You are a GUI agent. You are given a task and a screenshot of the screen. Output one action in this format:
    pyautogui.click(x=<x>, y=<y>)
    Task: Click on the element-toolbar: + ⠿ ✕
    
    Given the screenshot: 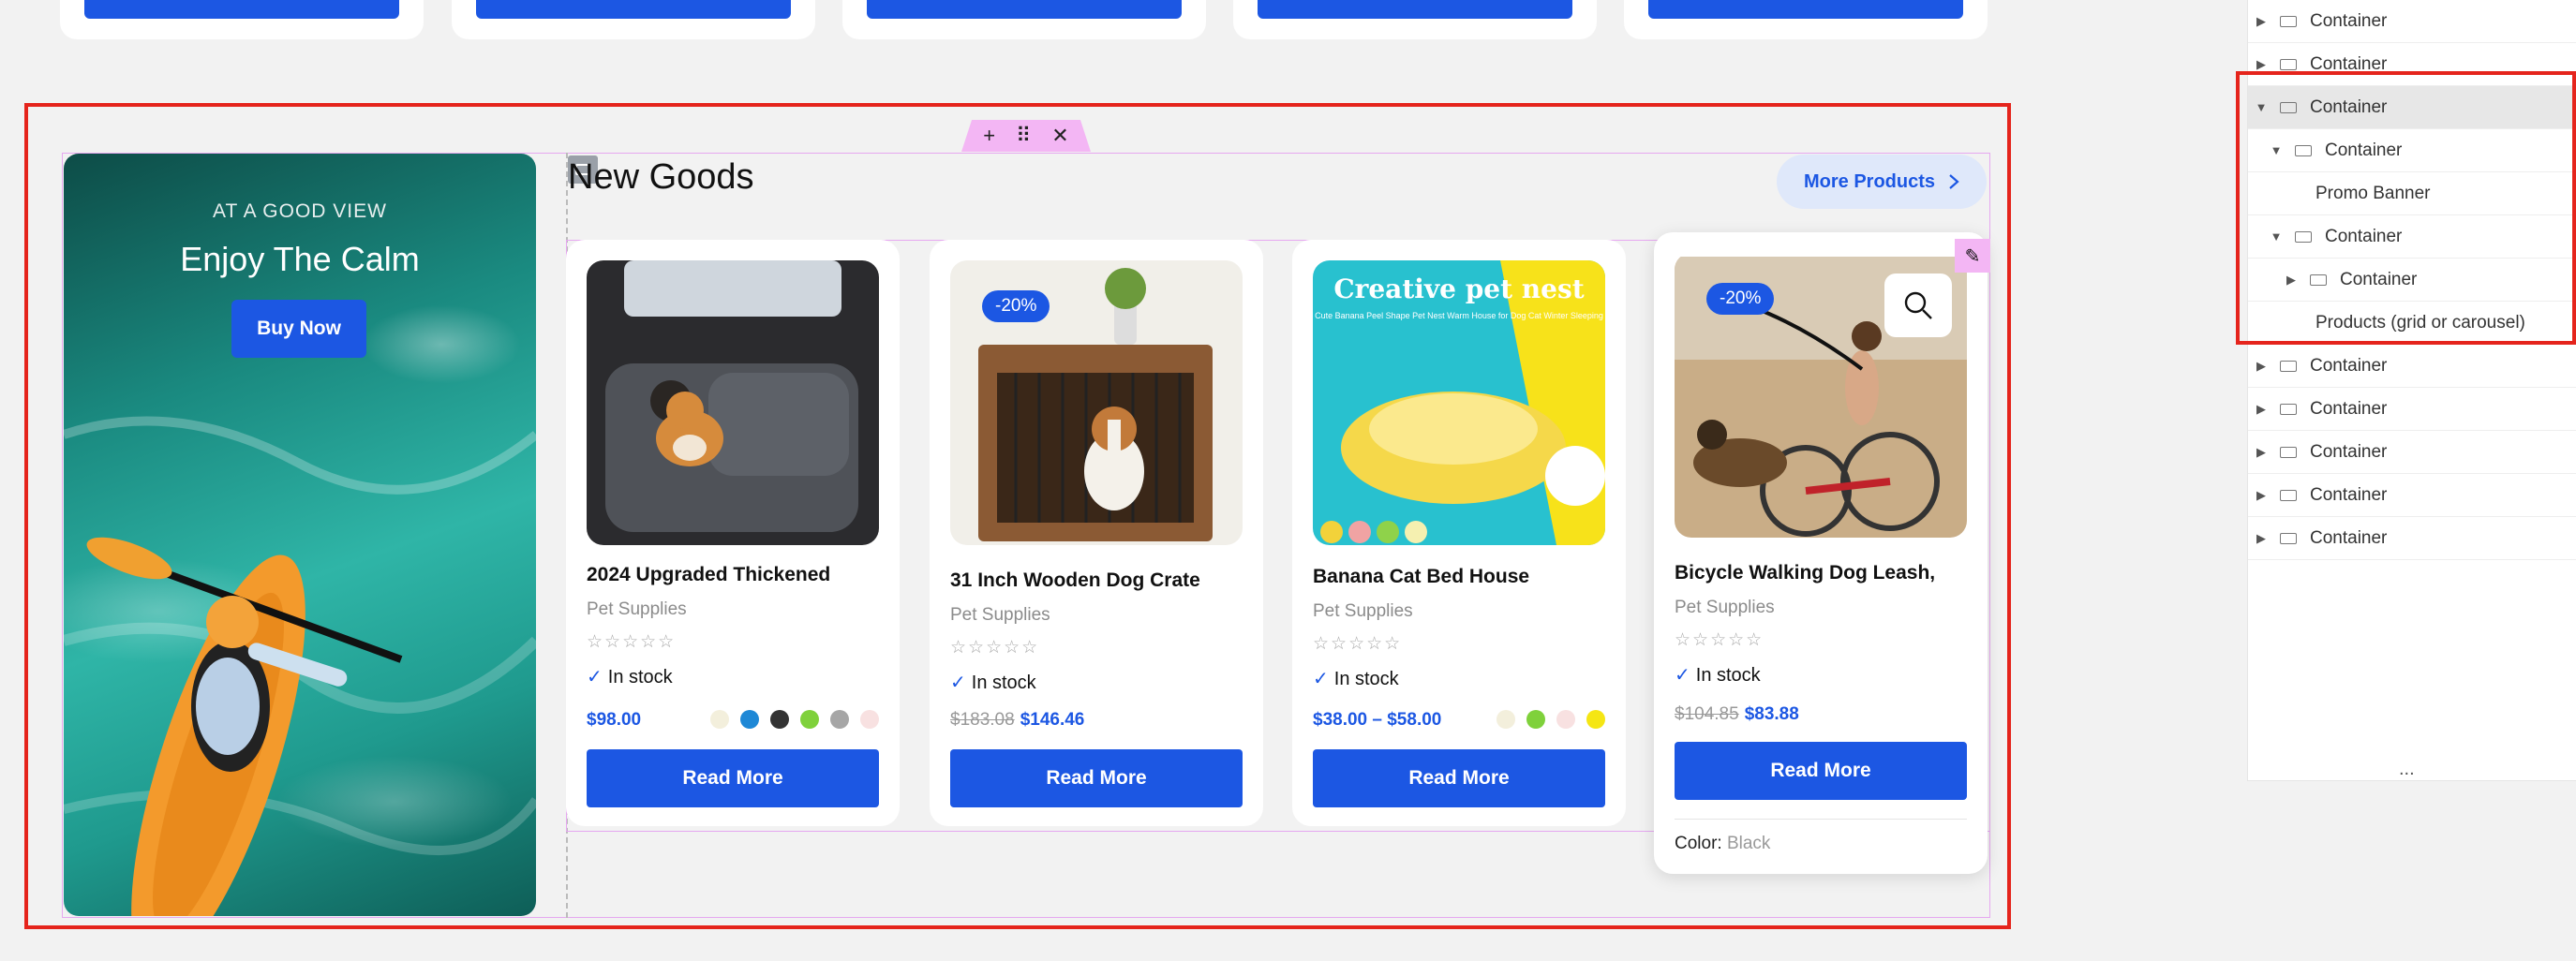 What is the action you would take?
    pyautogui.click(x=1026, y=136)
    